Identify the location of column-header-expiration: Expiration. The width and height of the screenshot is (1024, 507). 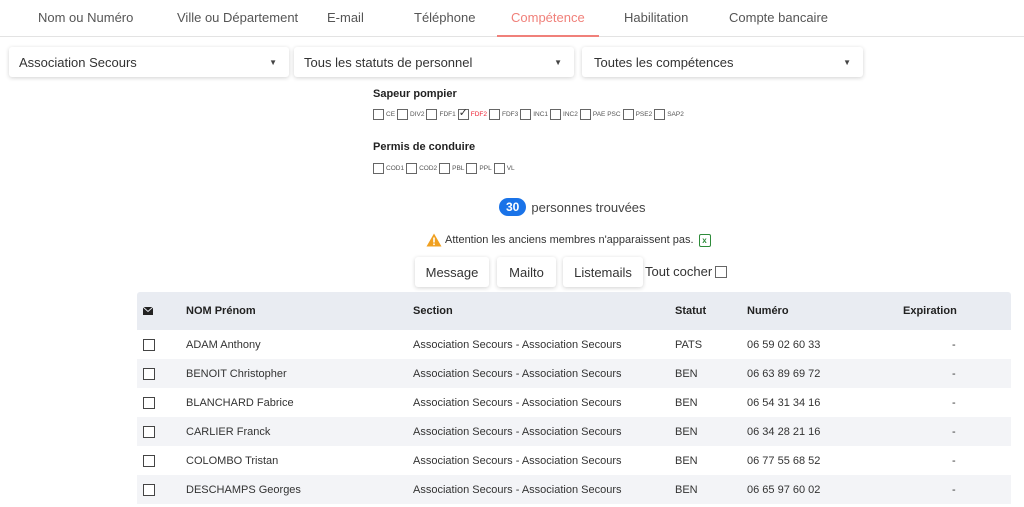
(957, 311).